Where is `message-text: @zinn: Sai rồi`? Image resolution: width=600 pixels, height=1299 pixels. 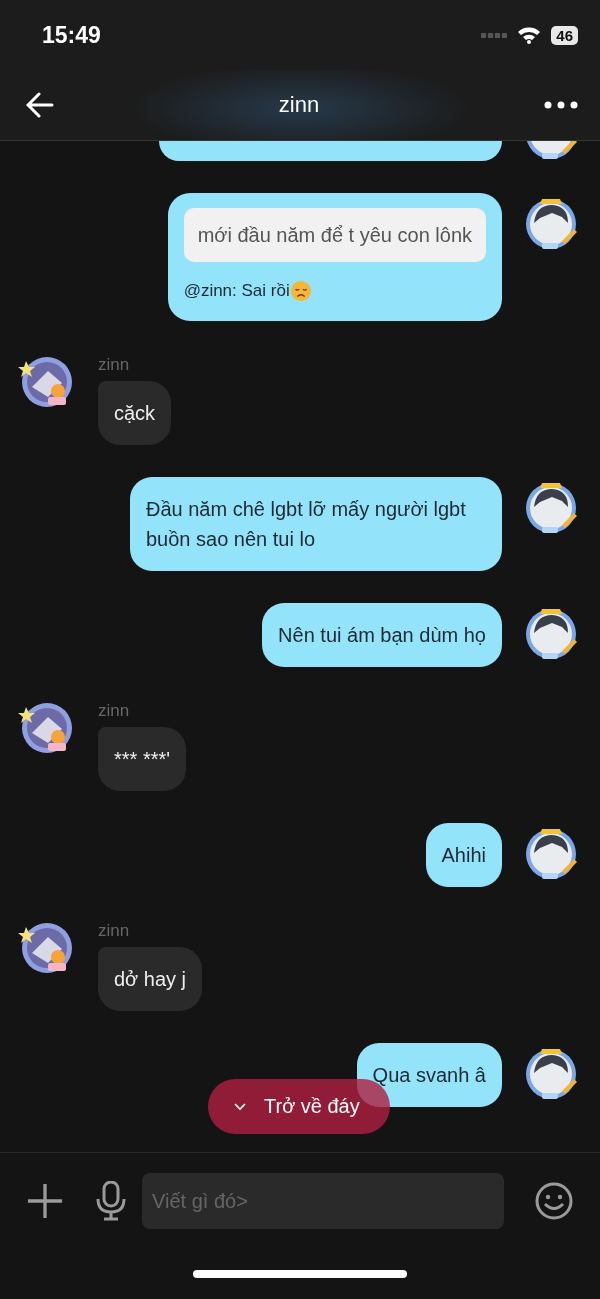 message-text: @zinn: Sai rồi is located at coordinates (236, 291).